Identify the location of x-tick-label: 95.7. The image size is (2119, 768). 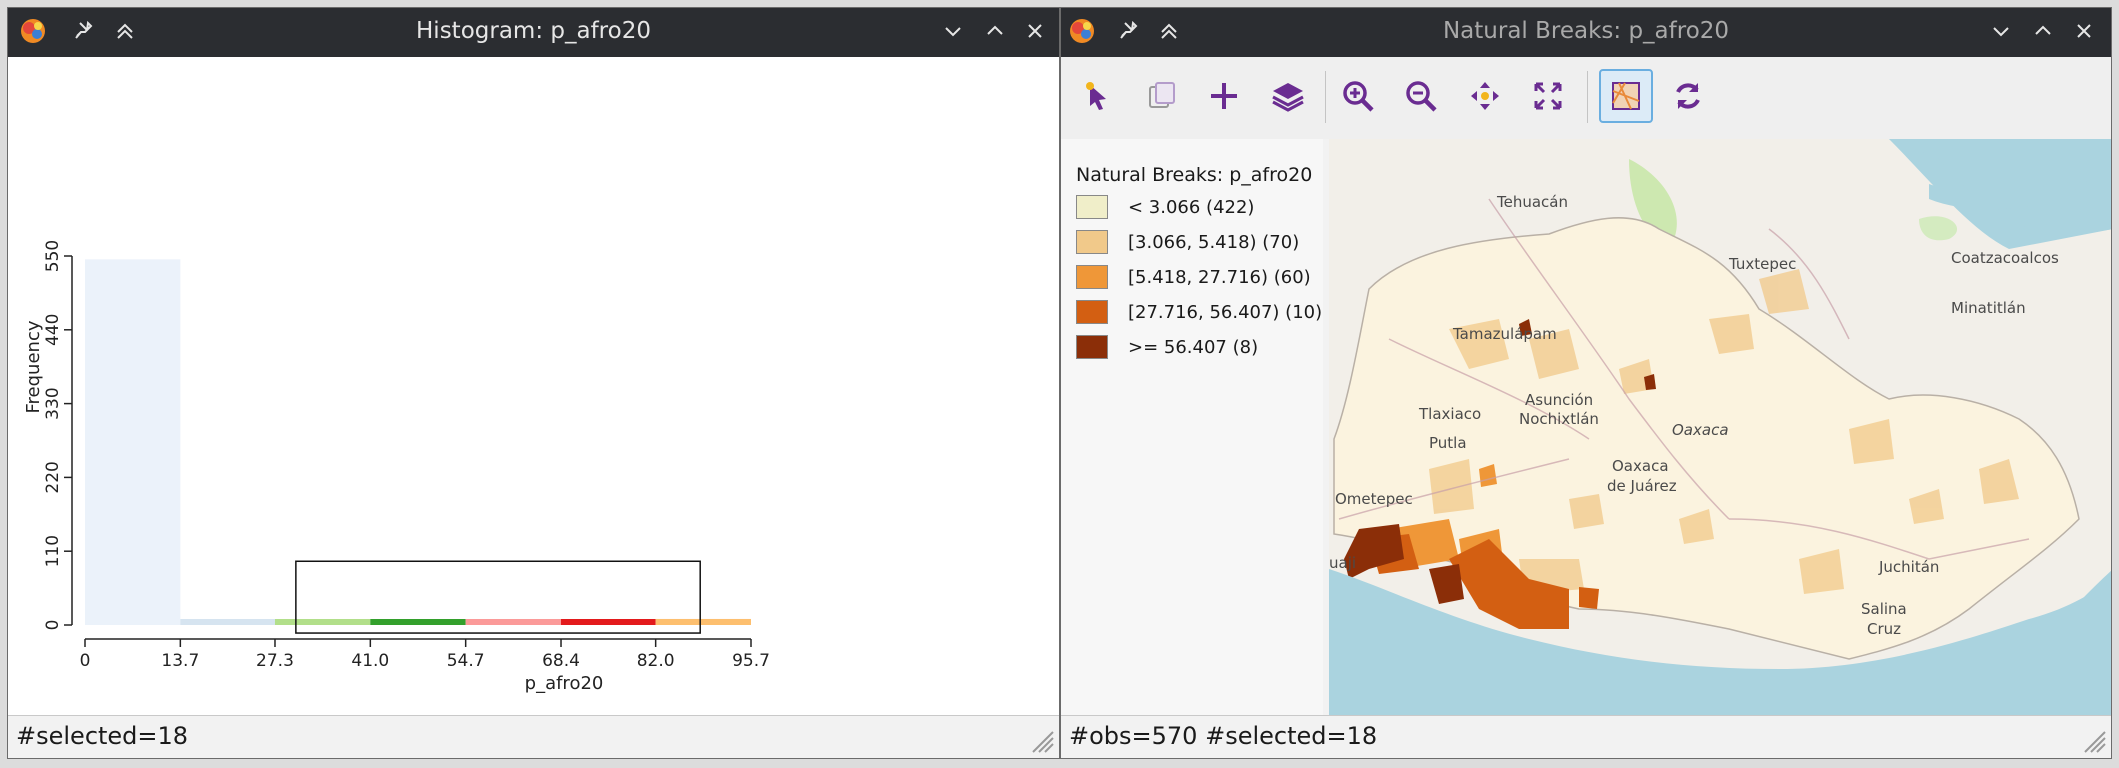
(751, 661).